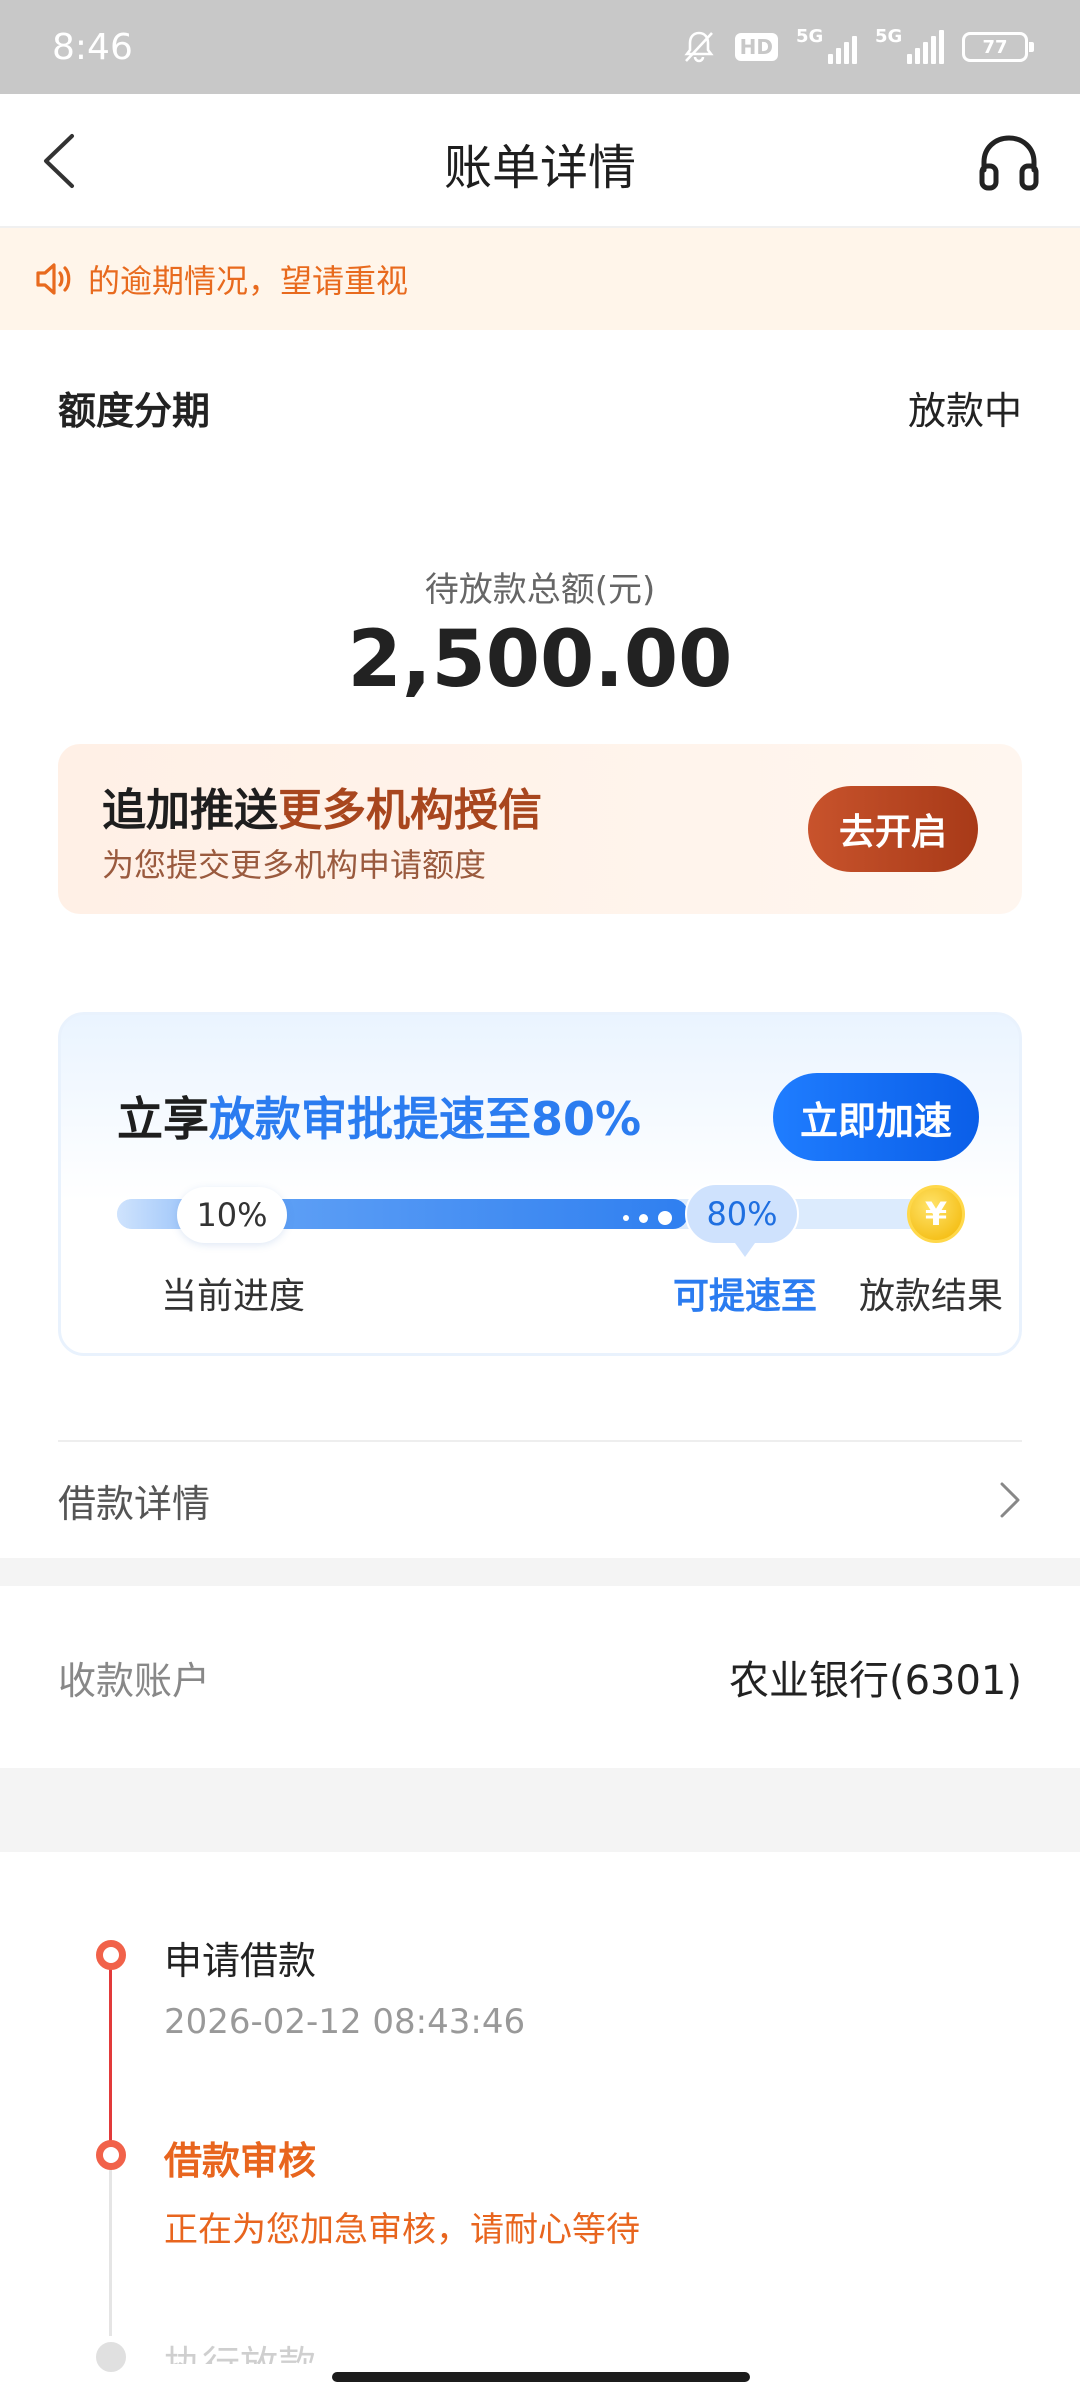 The image size is (1080, 2400). Describe the element at coordinates (190, 810) in the screenshot. I see `promo-title-prefix: 追加推送` at that location.